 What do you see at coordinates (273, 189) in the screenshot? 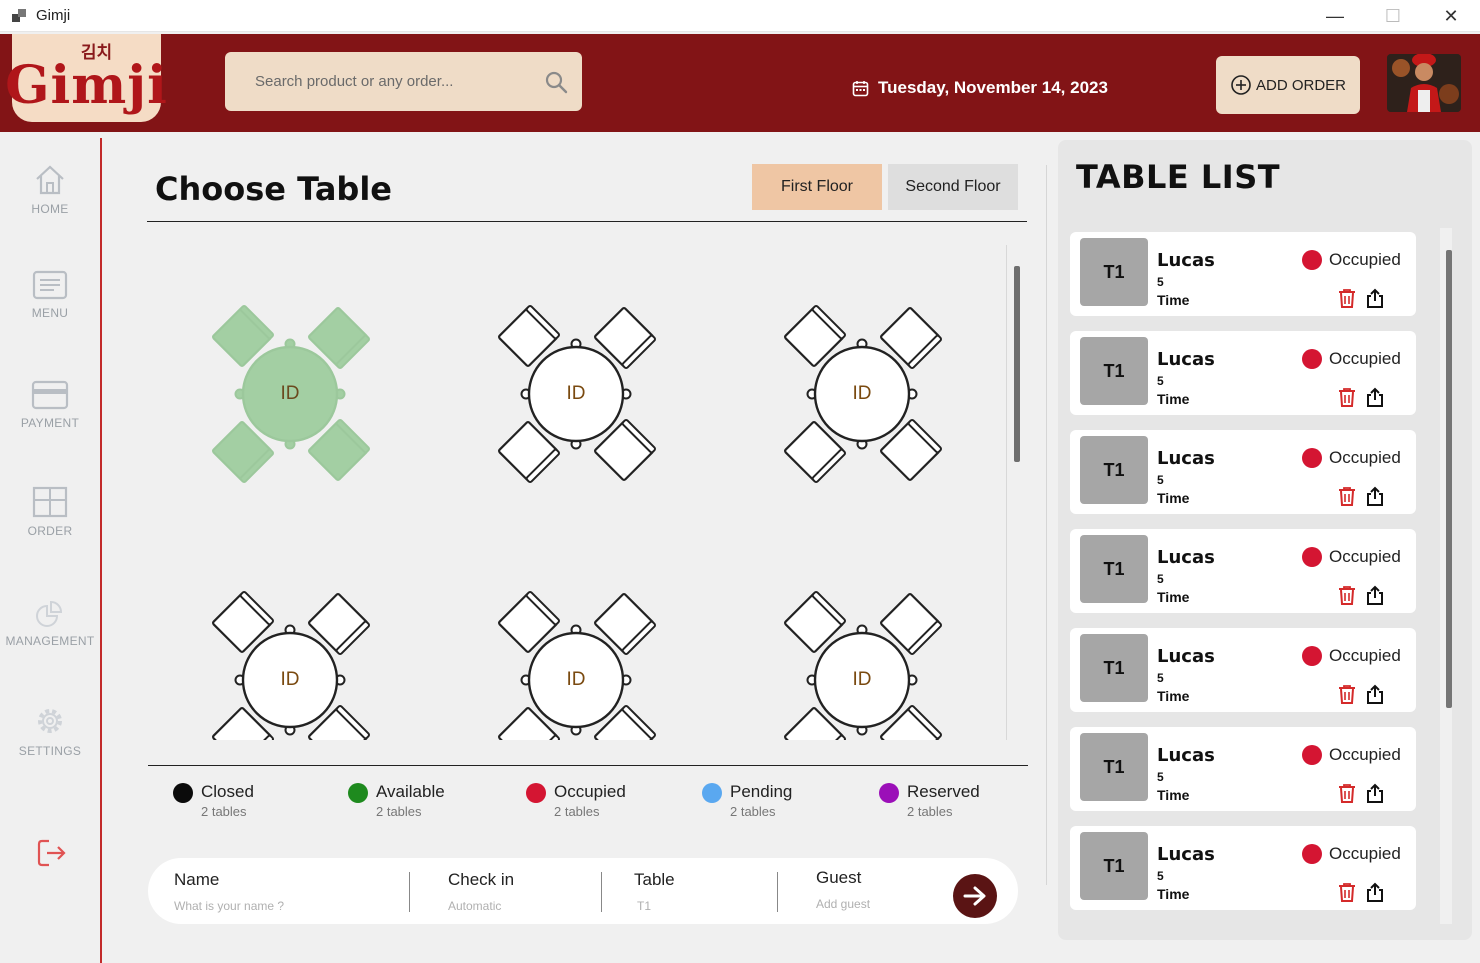
I see `page-title: Choose Table` at bounding box center [273, 189].